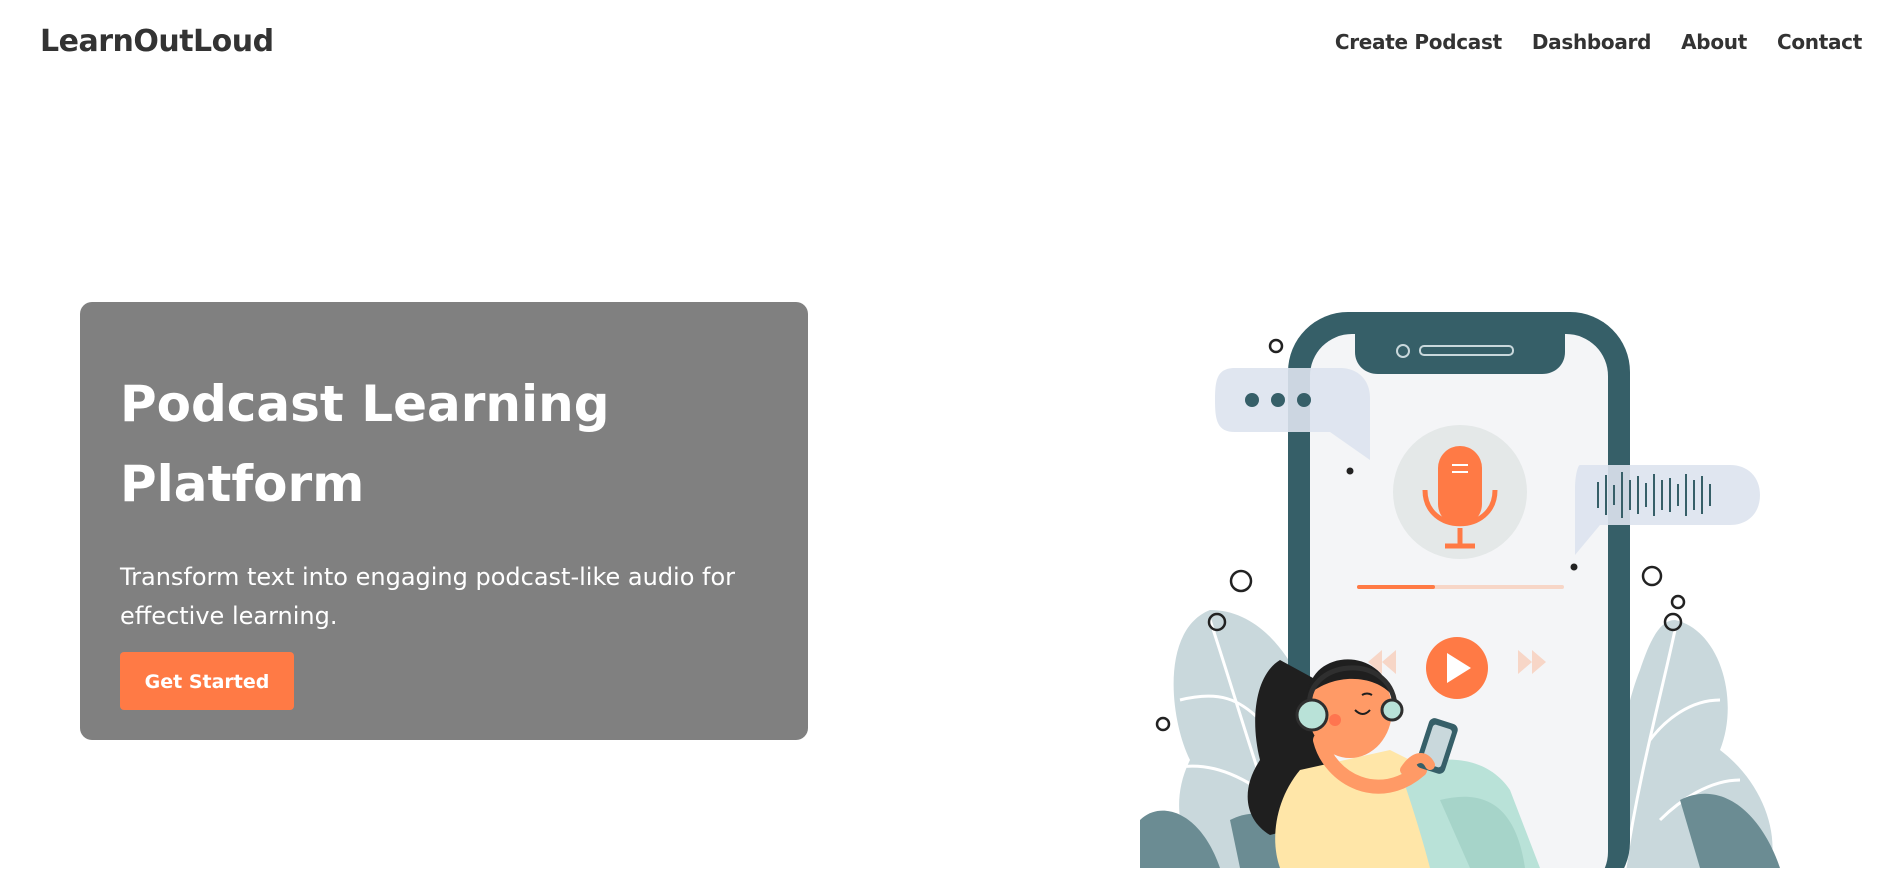 The image size is (1897, 872). I want to click on audio-progress-bar, so click(1460, 587).